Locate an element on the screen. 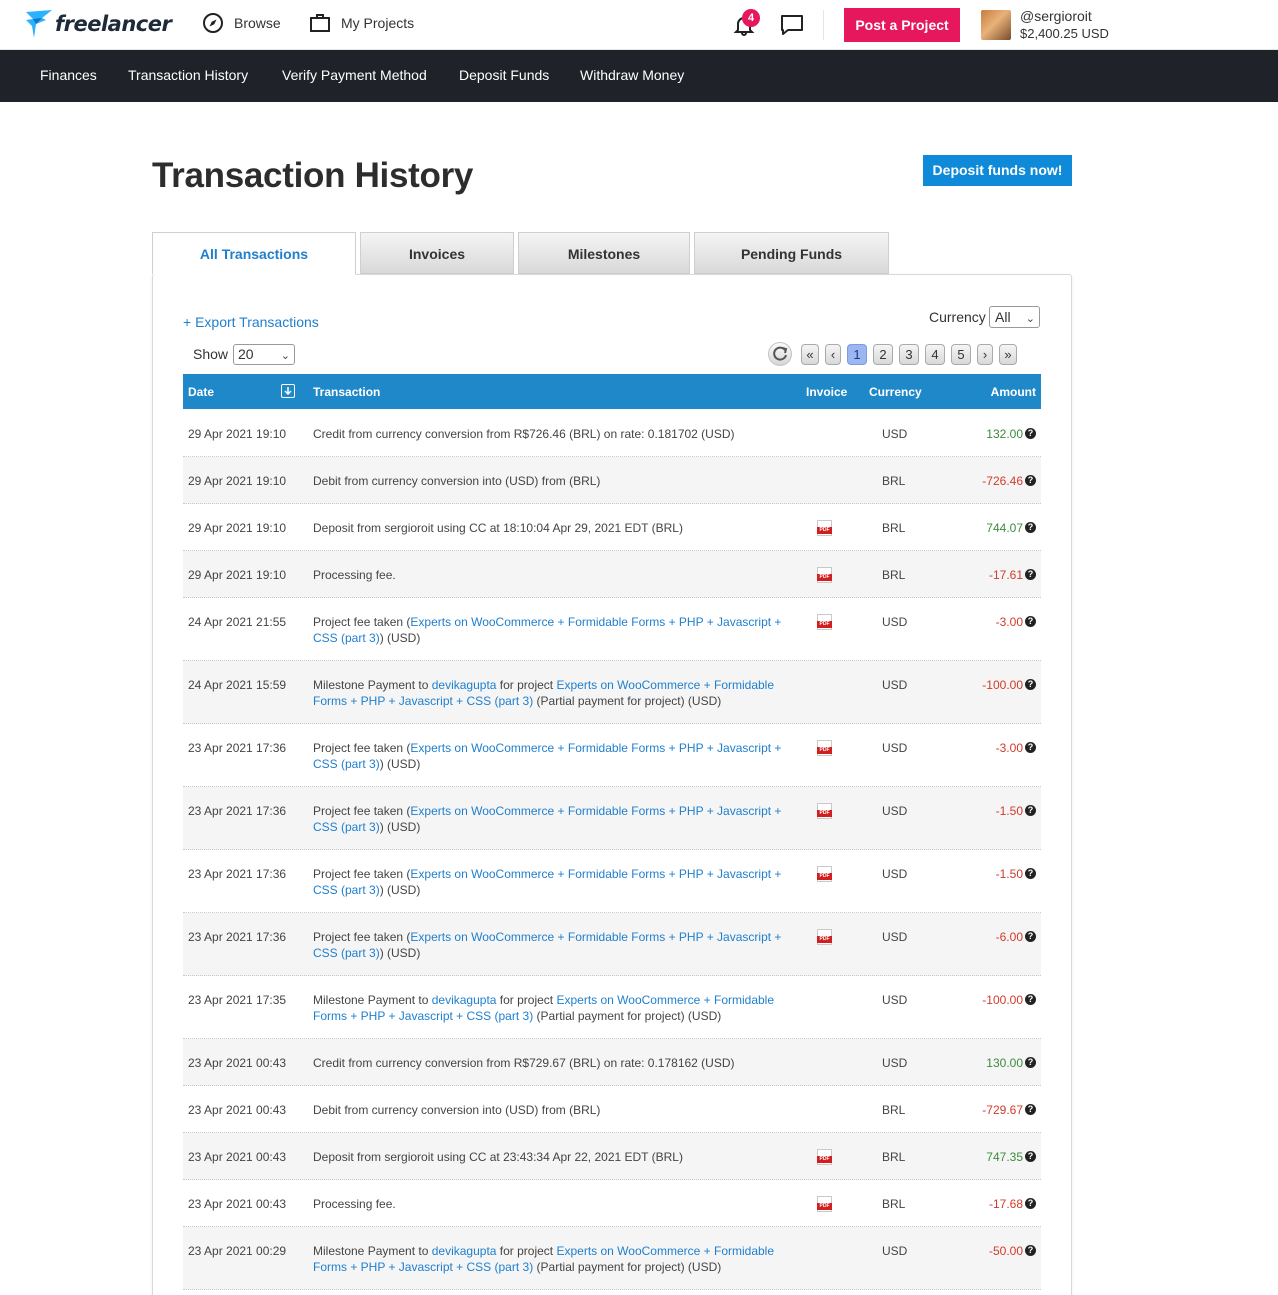 This screenshot has height=1295, width=1278. column-transaction: Transaction is located at coordinates (347, 392).